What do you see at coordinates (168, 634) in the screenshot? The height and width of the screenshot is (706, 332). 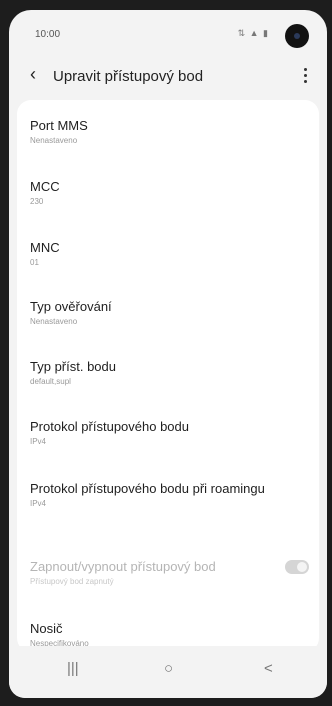 I see `setting-item-bearer: Nosič Nespecifikováno` at bounding box center [168, 634].